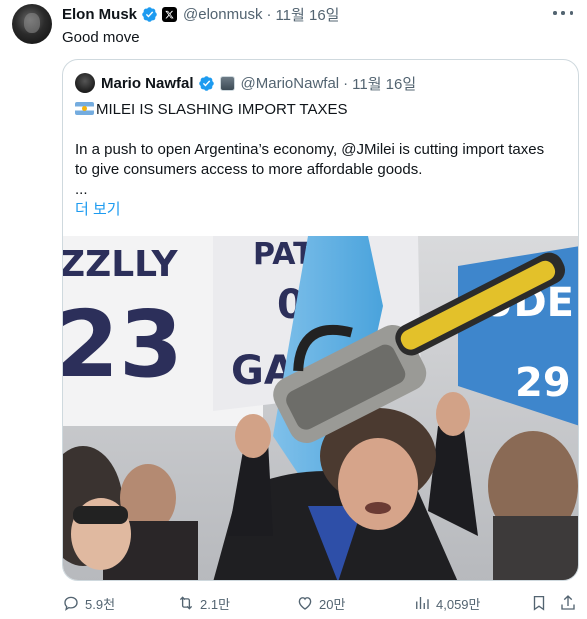 The height and width of the screenshot is (619, 587). I want to click on action-bar: 5.9천 2.1만 20만 4,059만, so click(320, 603).